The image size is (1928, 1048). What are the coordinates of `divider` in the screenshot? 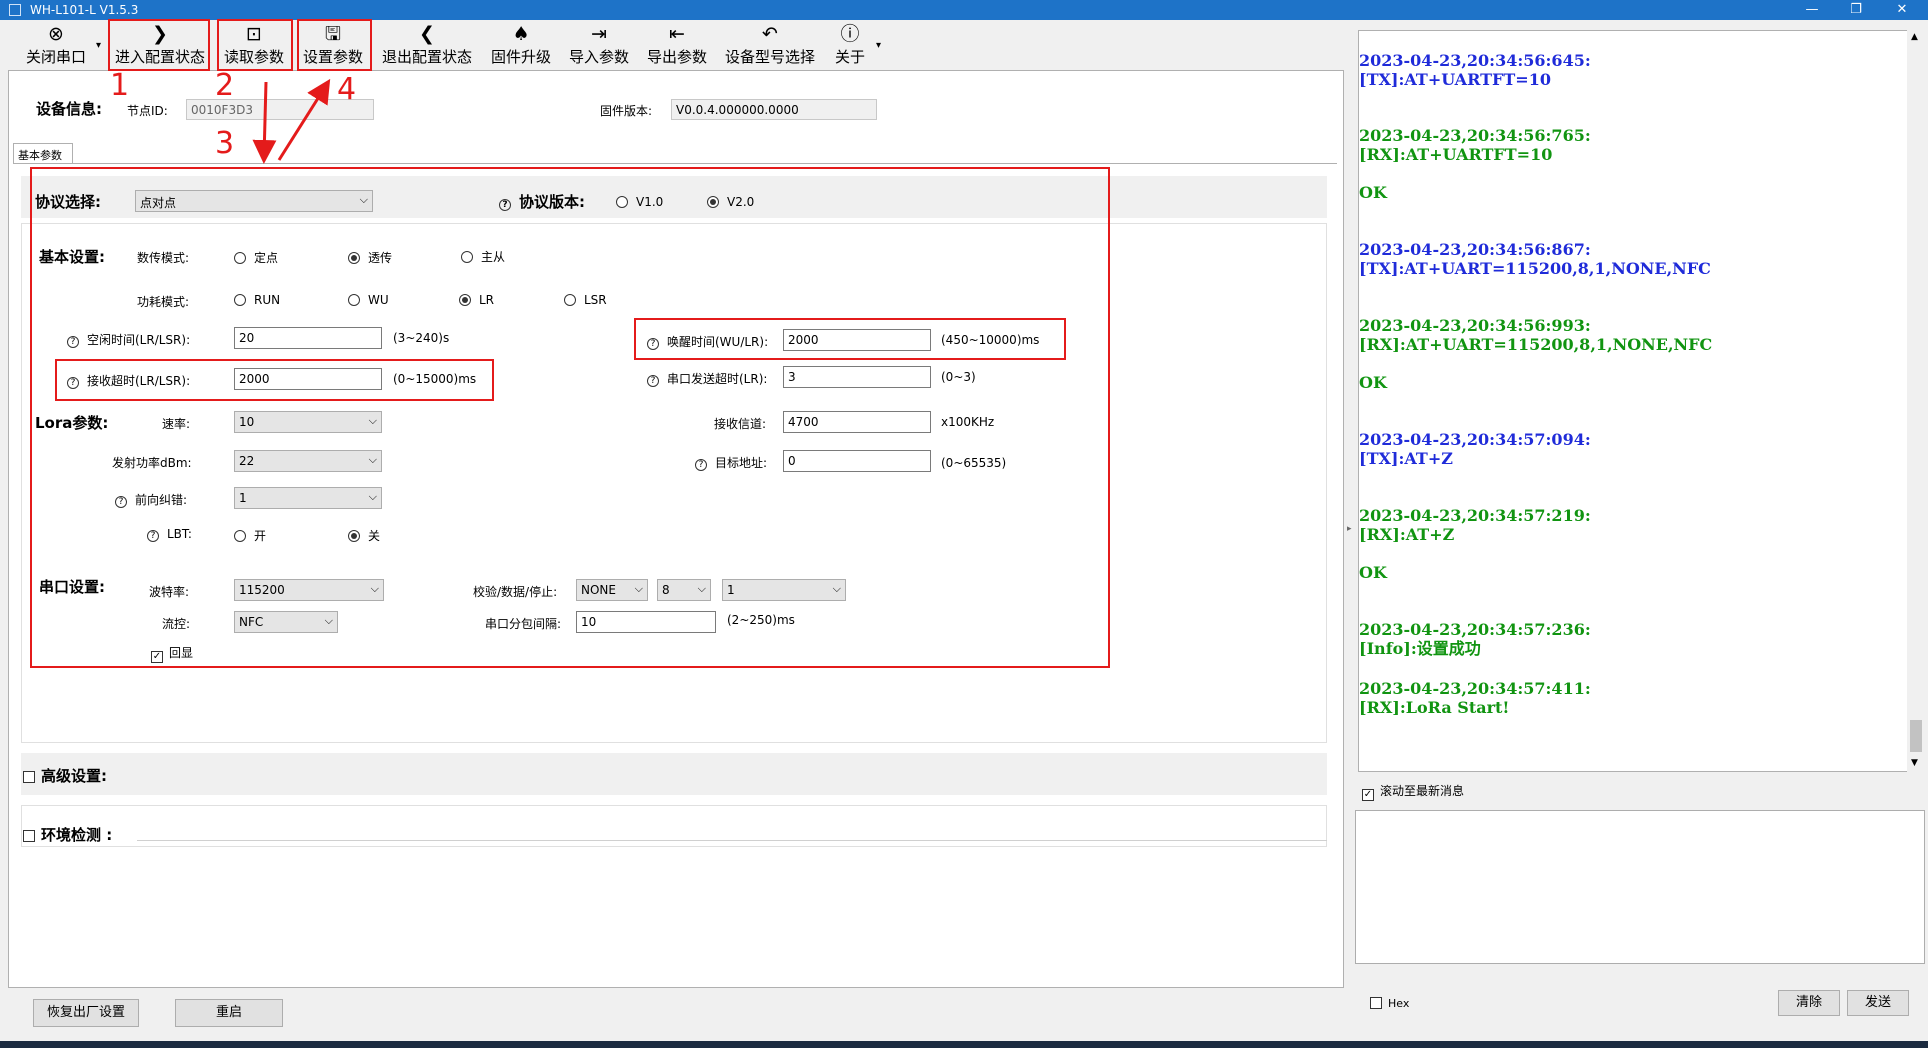 It's located at (732, 840).